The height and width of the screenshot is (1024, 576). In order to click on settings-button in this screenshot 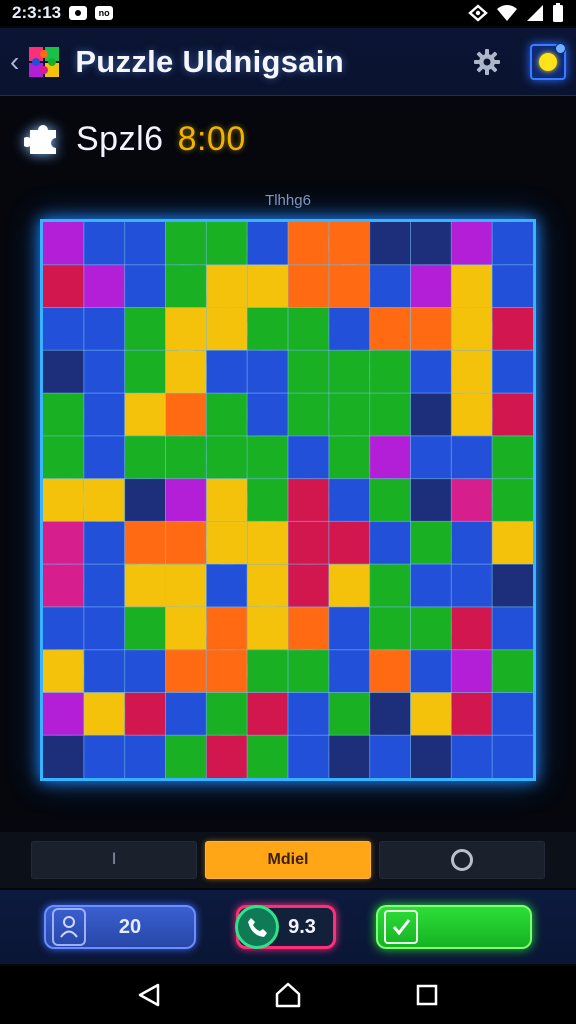, I will do `click(487, 62)`.